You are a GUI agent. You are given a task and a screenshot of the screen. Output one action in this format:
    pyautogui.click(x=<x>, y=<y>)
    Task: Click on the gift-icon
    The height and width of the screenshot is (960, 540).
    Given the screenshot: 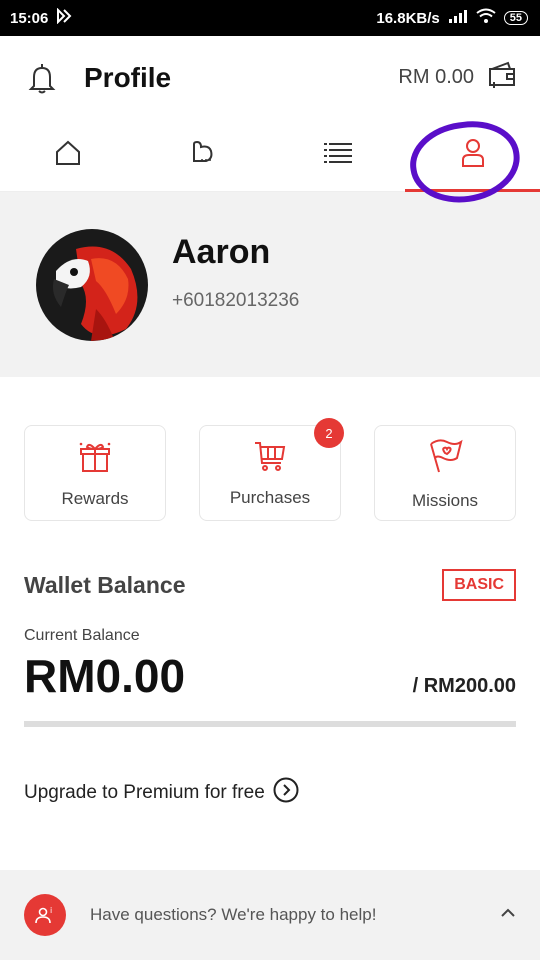 What is the action you would take?
    pyautogui.click(x=95, y=458)
    